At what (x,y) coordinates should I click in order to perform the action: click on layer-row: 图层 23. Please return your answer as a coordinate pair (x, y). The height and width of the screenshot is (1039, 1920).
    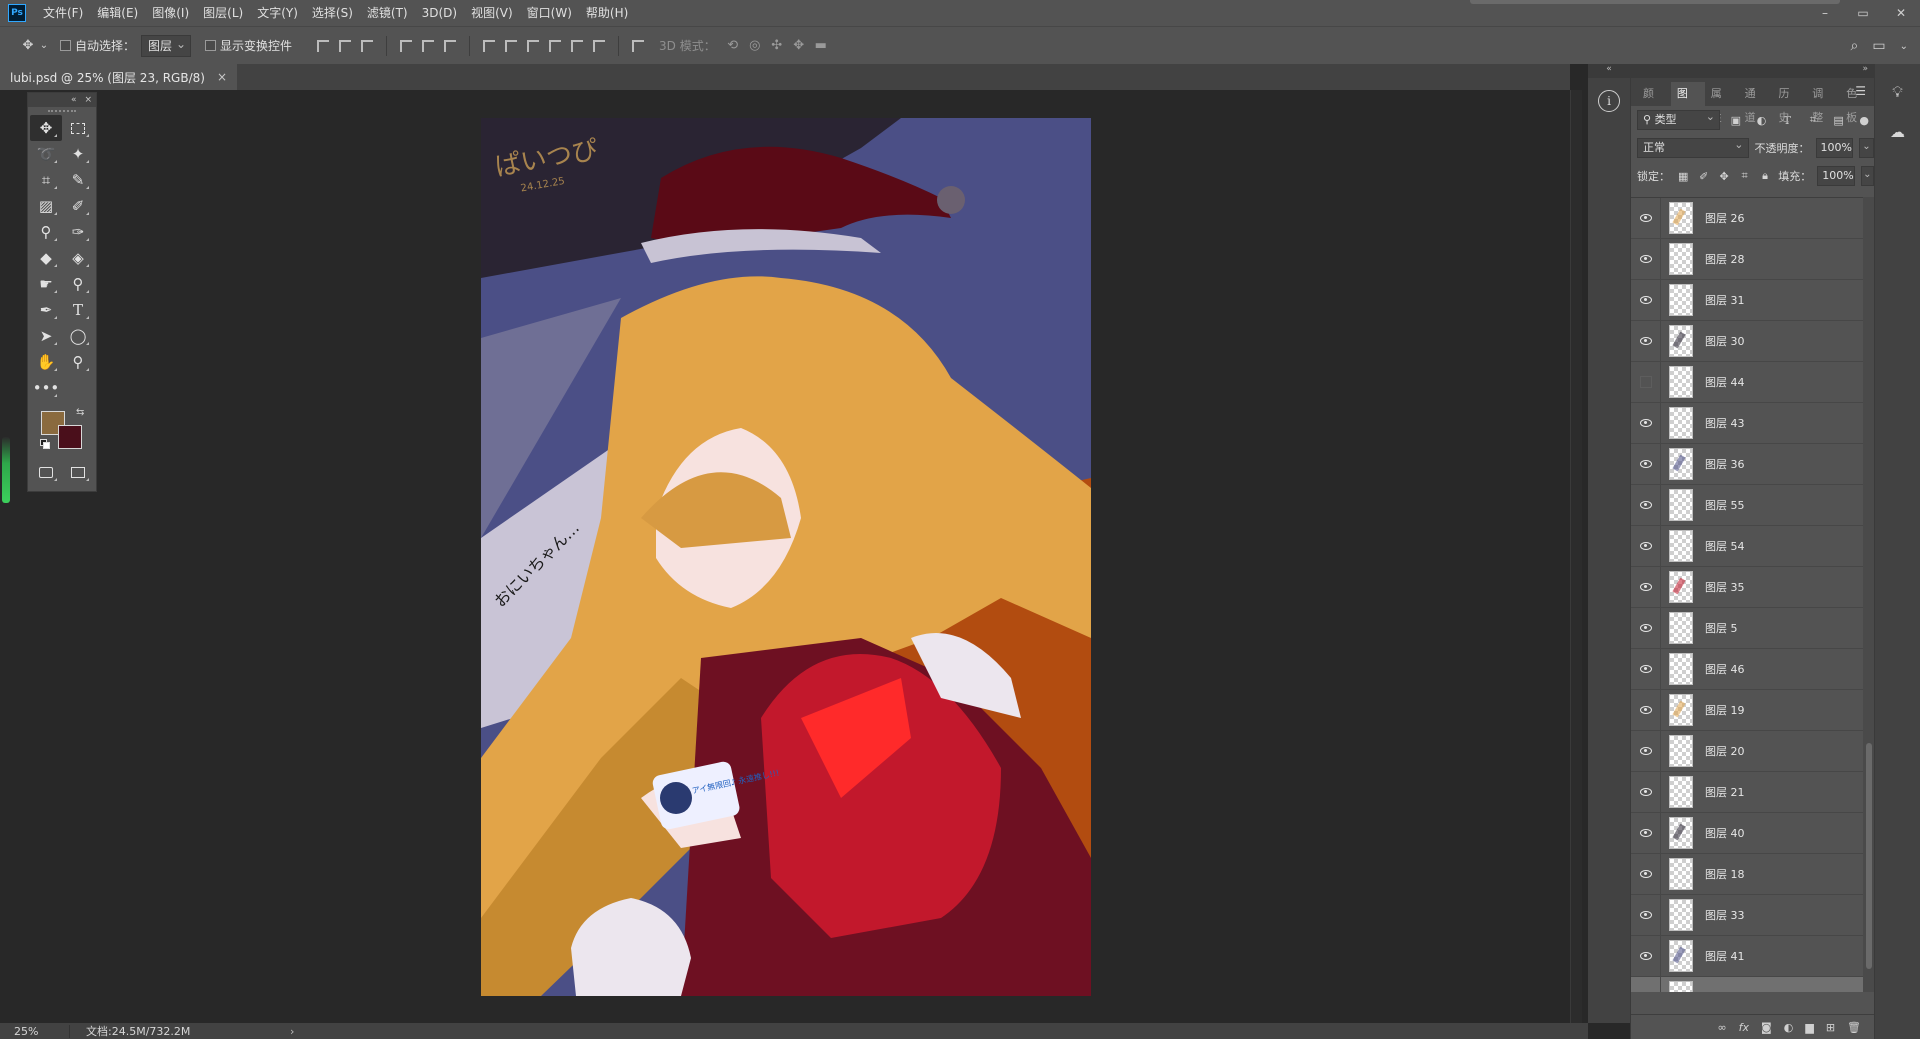
    Looking at the image, I should click on (1747, 984).